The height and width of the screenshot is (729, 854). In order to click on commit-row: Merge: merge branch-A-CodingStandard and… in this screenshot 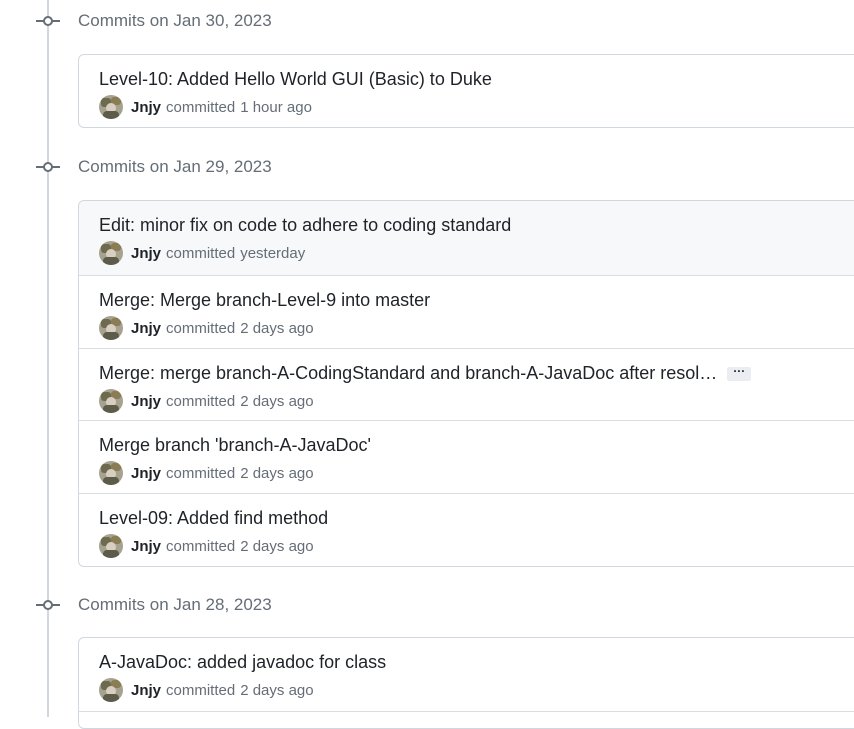, I will do `click(466, 384)`.